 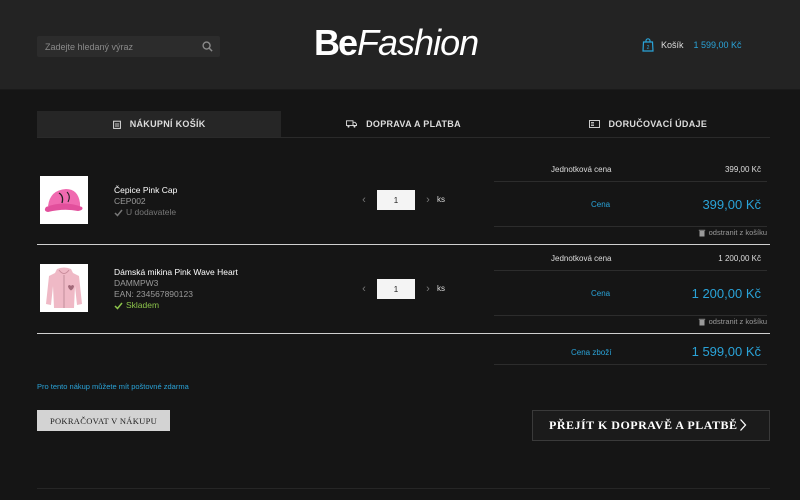 What do you see at coordinates (731, 204) in the screenshot?
I see `item-total-value: 399,00 Kč` at bounding box center [731, 204].